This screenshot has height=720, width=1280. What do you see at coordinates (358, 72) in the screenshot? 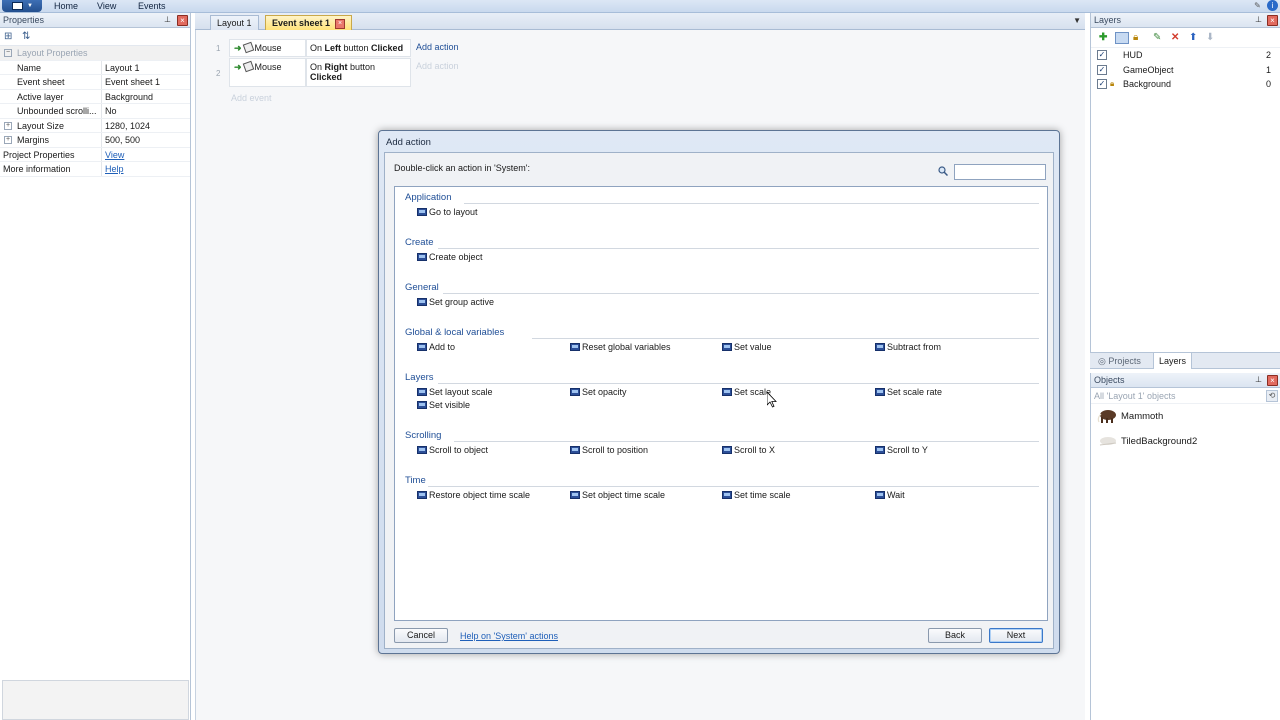
I see `event-condition: On Right button Clicked` at bounding box center [358, 72].